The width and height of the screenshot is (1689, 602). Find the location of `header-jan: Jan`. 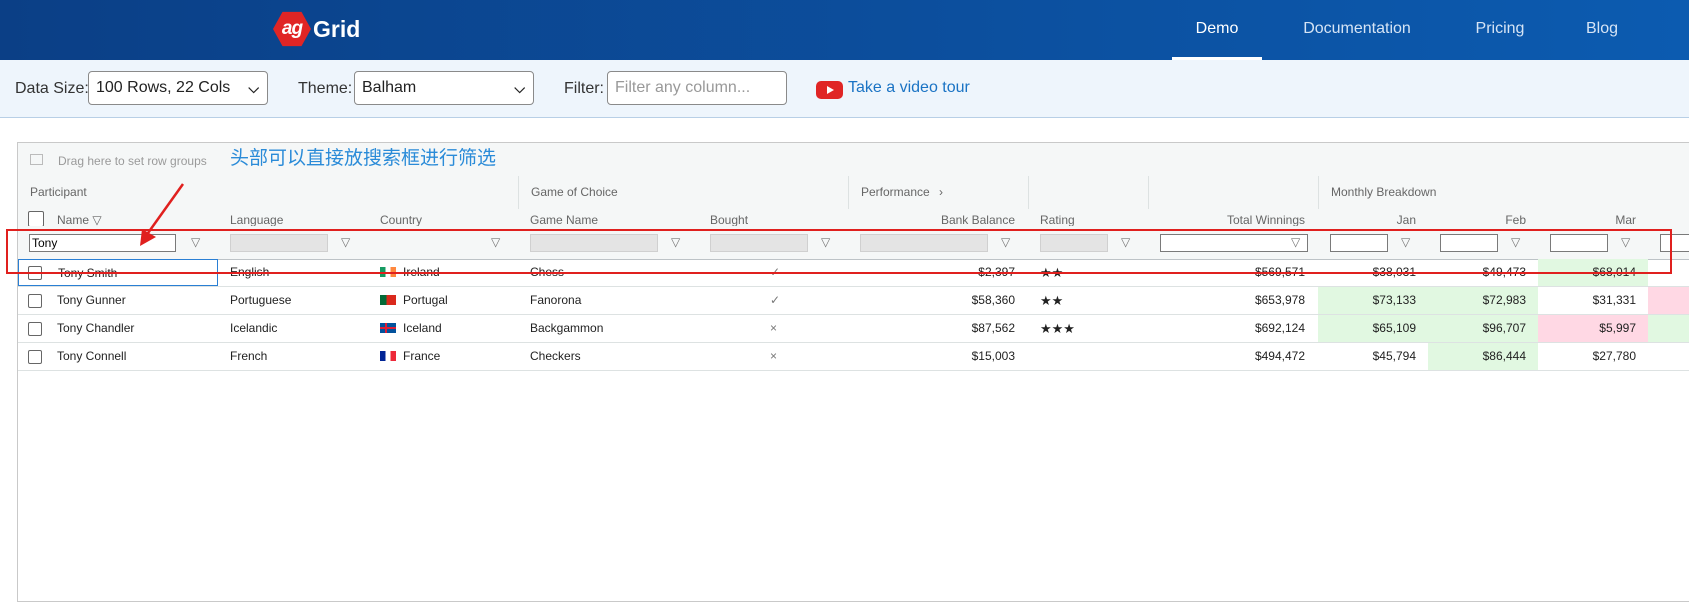

header-jan: Jan is located at coordinates (1367, 219).